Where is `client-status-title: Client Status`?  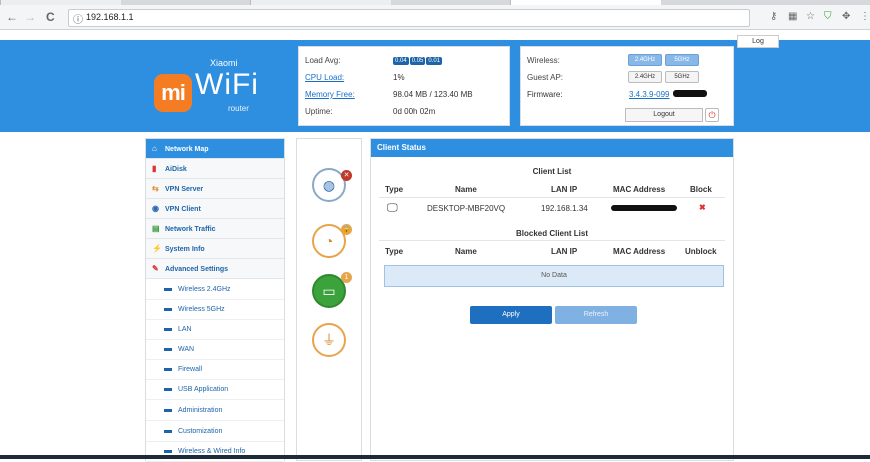 client-status-title: Client Status is located at coordinates (552, 148).